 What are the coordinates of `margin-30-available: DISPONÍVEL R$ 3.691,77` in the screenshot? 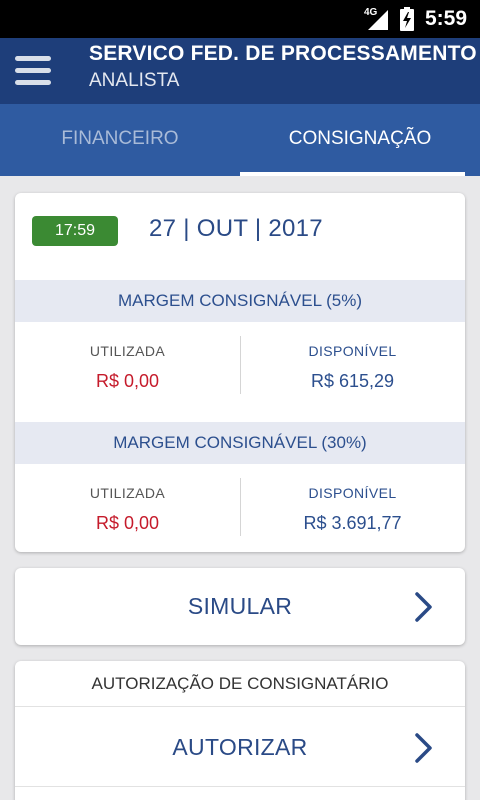 It's located at (352, 509).